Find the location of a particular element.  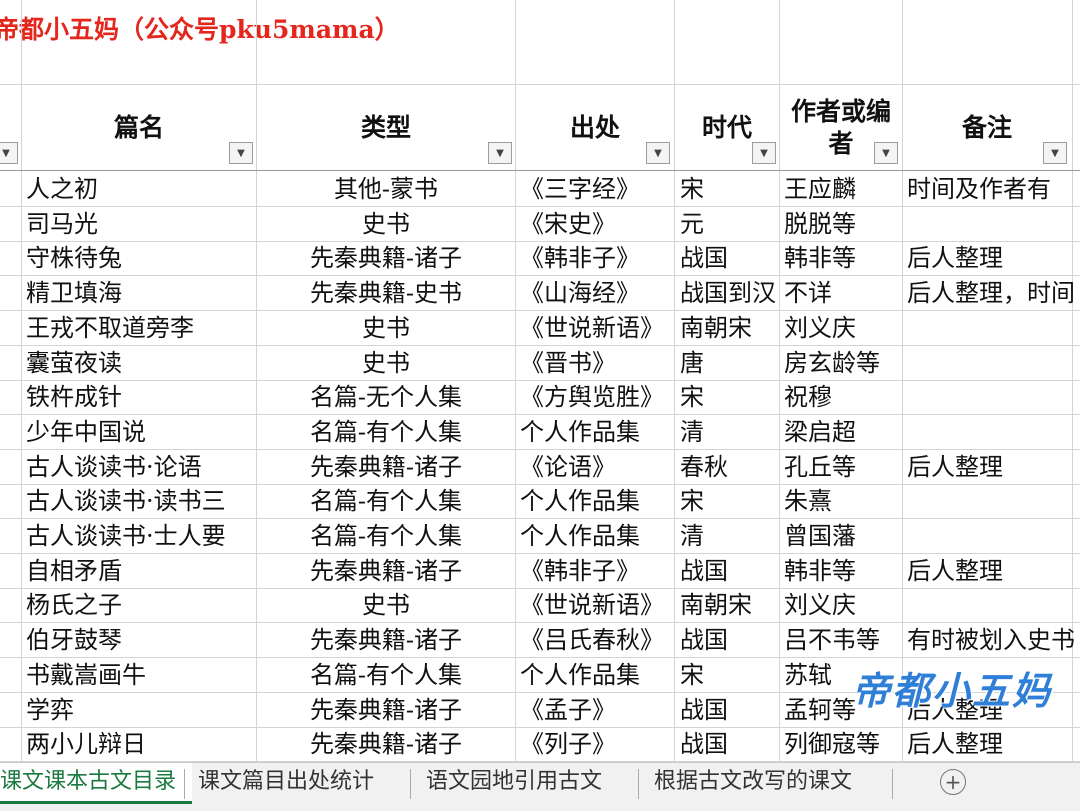

cell-author: 祝穆 is located at coordinates (842, 397).